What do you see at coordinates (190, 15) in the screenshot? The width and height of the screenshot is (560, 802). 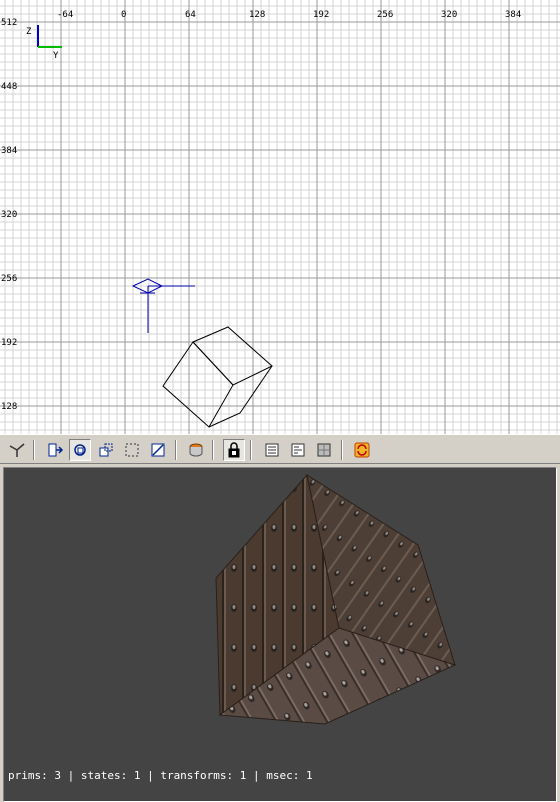 I see `x-tick-label: 64` at bounding box center [190, 15].